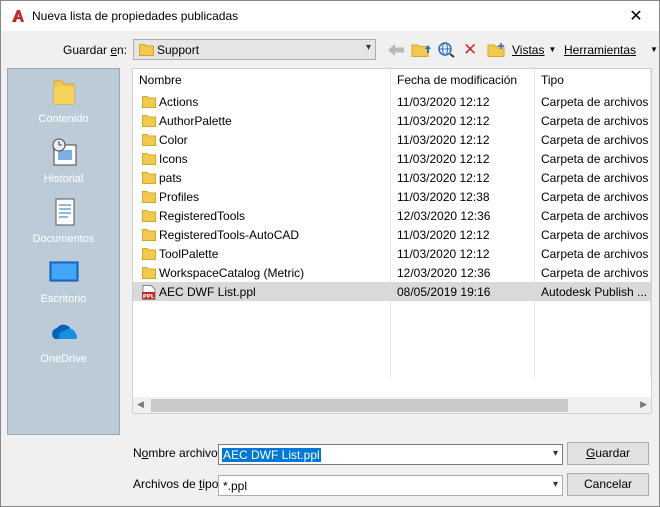 The image size is (660, 507). What do you see at coordinates (64, 271) in the screenshot?
I see `desktop-icon` at bounding box center [64, 271].